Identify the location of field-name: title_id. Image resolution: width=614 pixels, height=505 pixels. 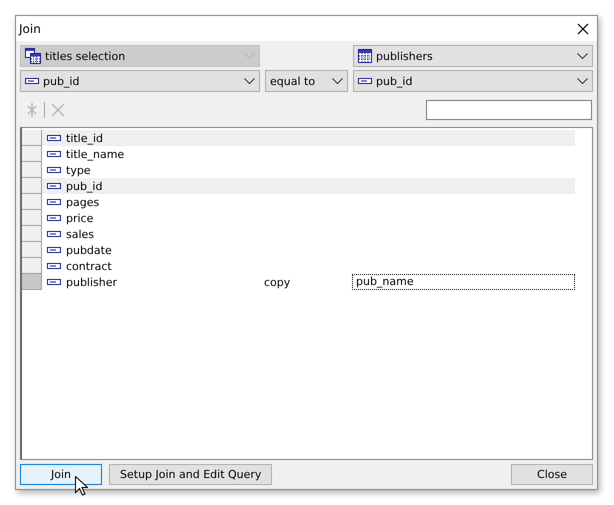
(85, 138).